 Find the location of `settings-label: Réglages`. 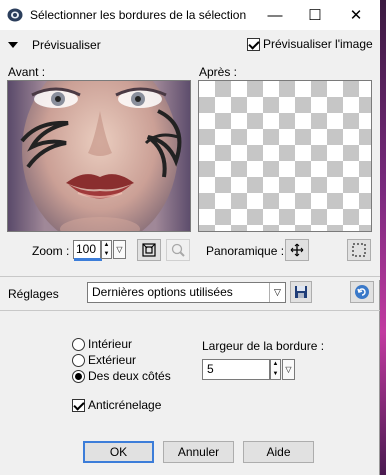

settings-label: Réglages is located at coordinates (33, 294).